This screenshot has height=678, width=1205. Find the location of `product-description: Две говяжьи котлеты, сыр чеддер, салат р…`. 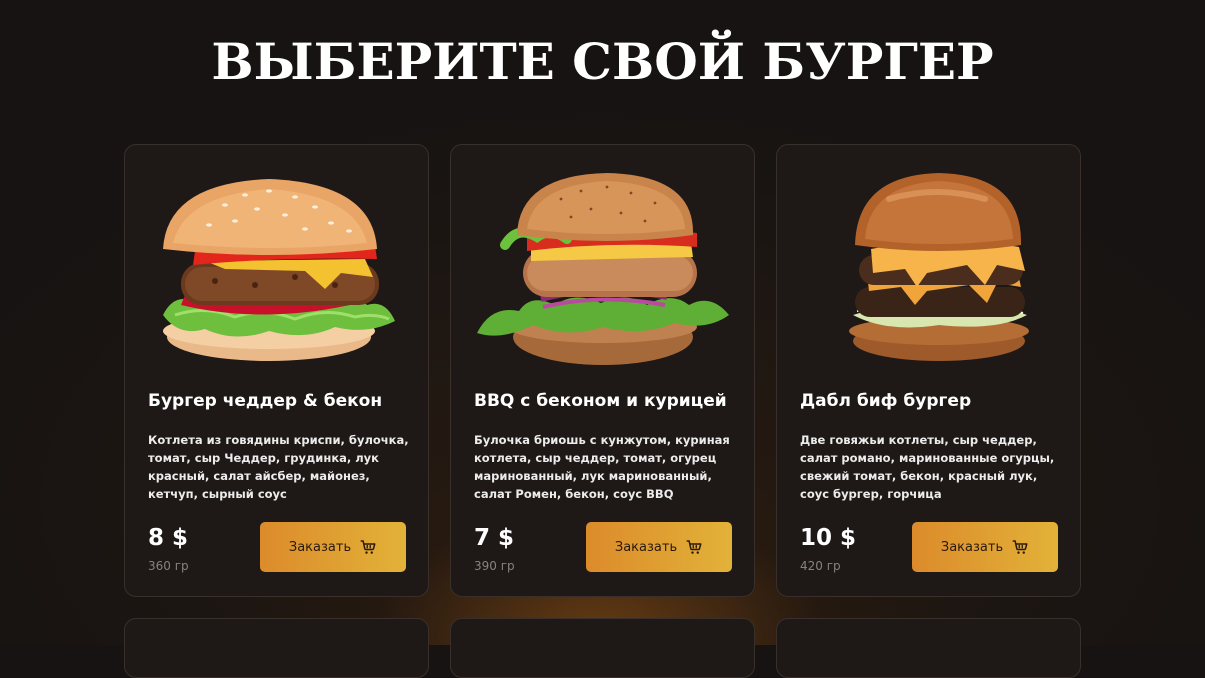

product-description: Две говяжьи котлеты, сыр чеддер, салат р… is located at coordinates (927, 467).